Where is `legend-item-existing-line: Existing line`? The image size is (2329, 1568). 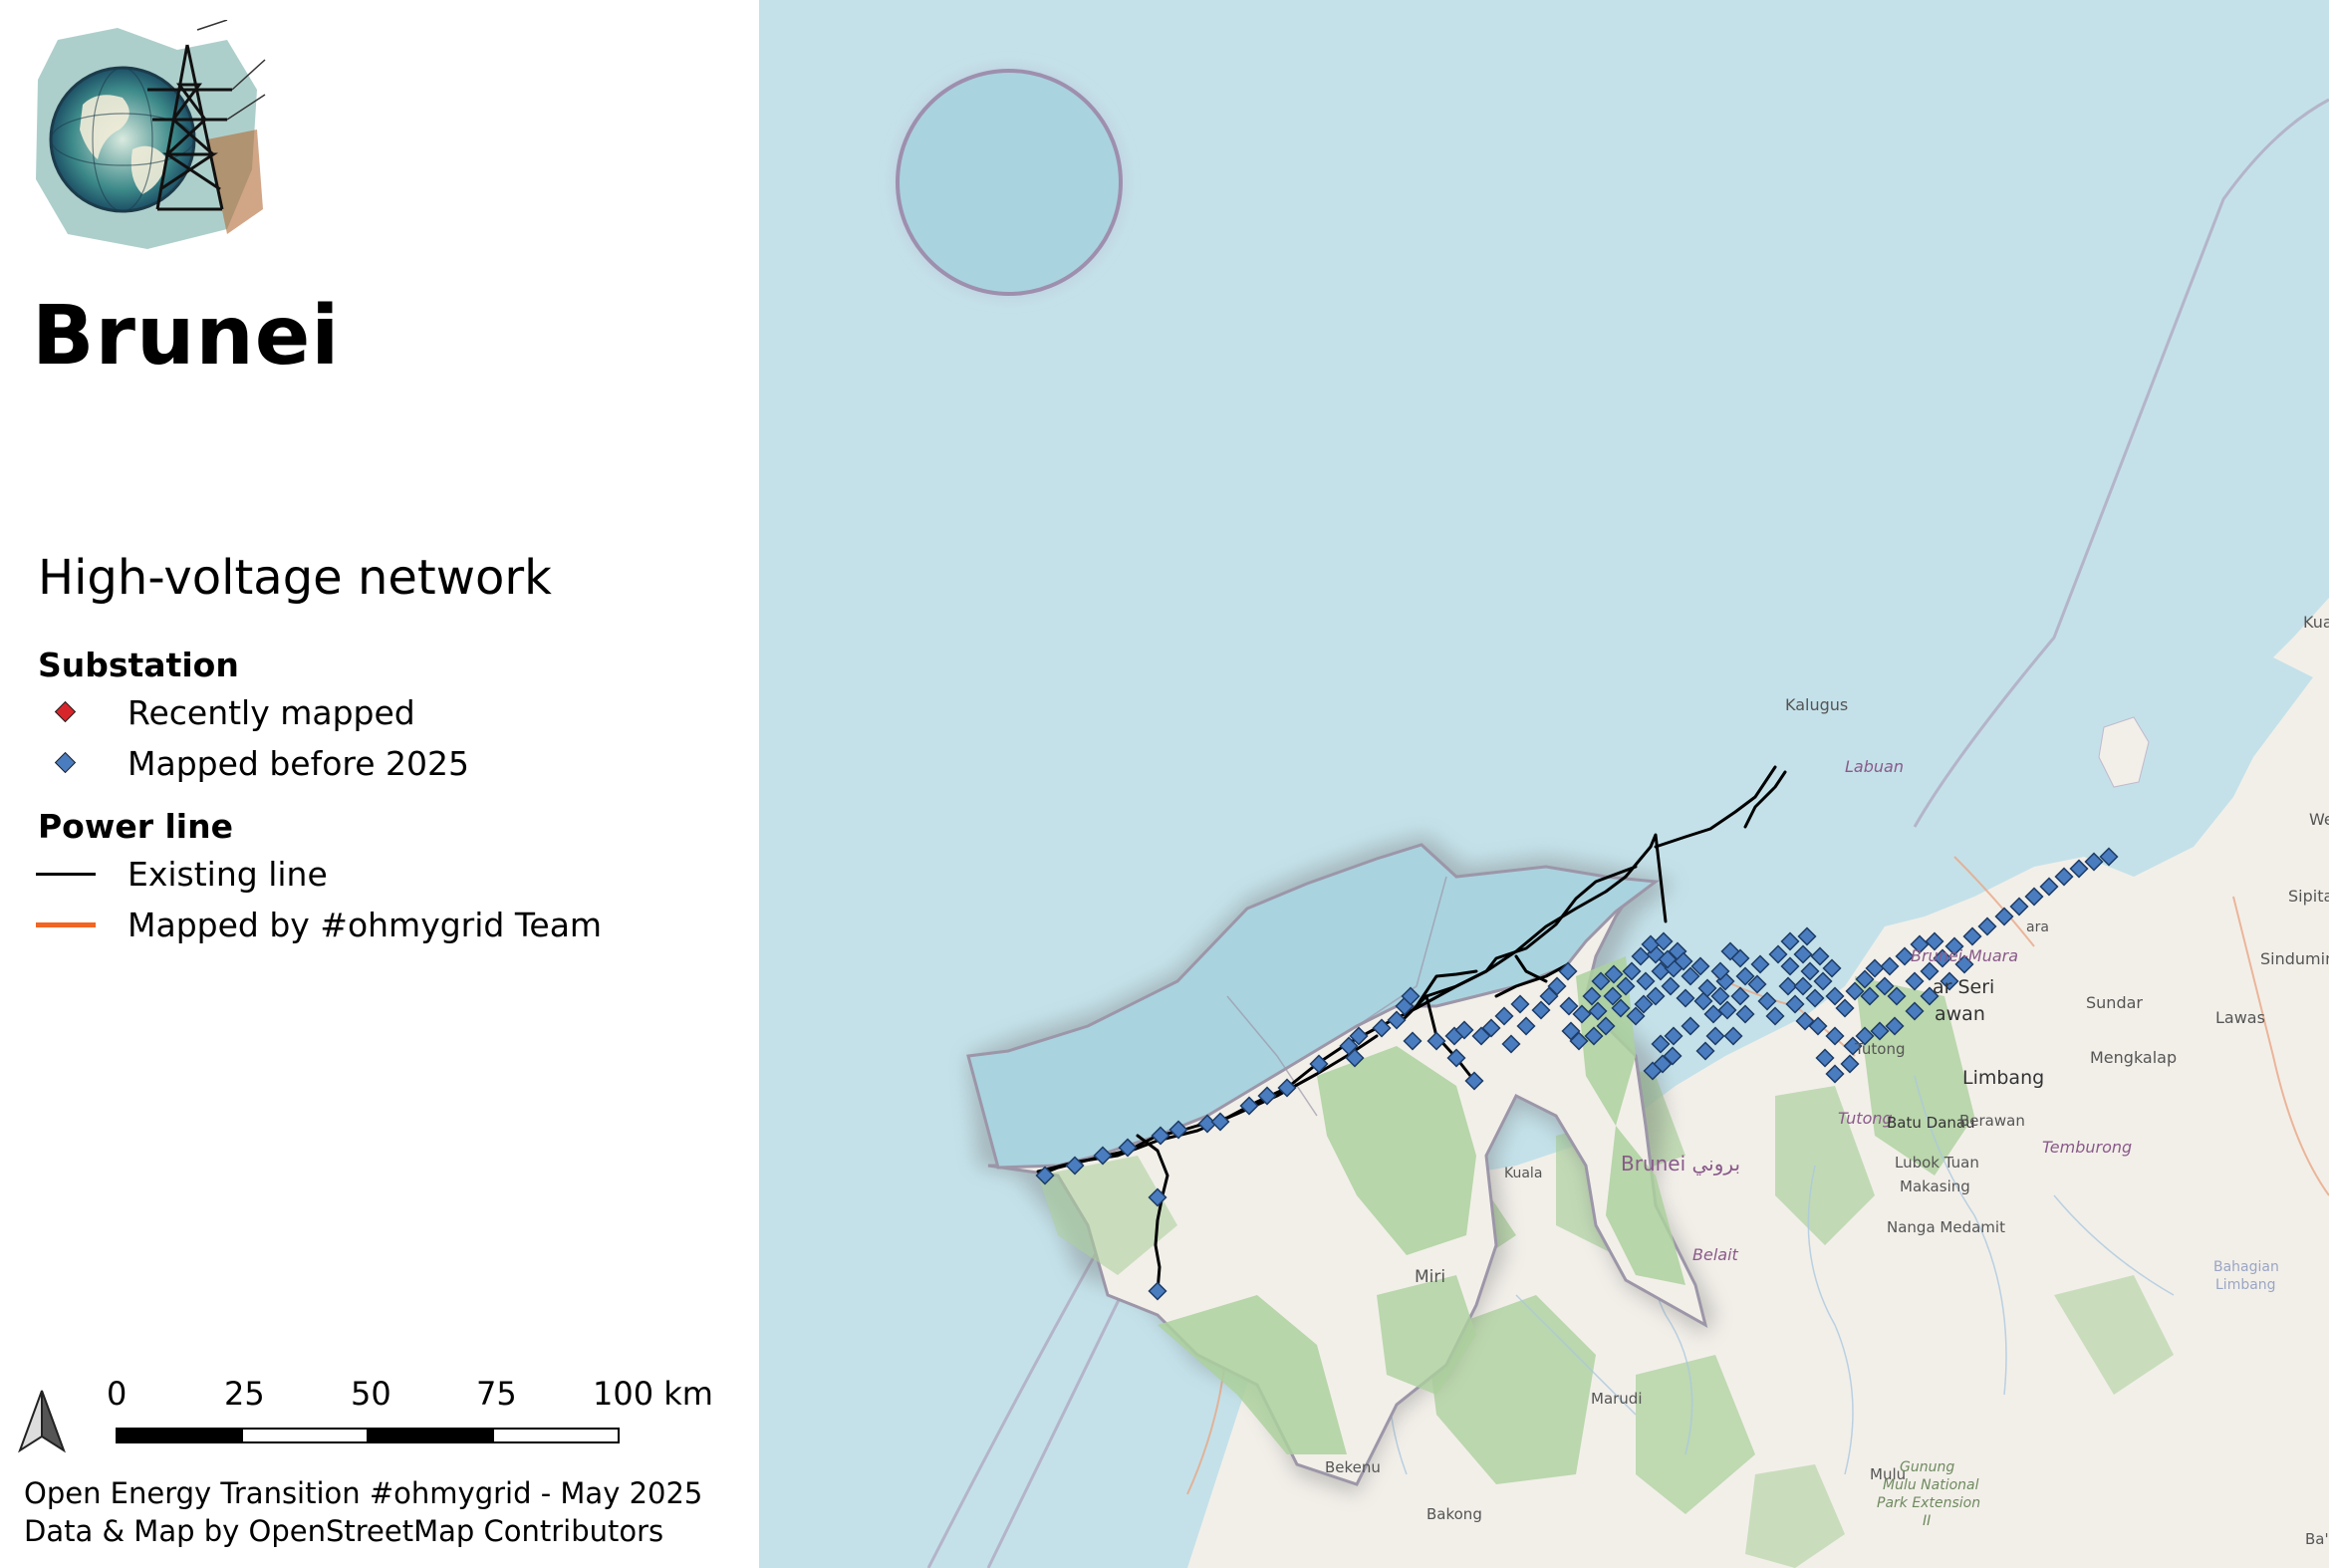
legend-item-existing-line: Existing line is located at coordinates (179, 874).